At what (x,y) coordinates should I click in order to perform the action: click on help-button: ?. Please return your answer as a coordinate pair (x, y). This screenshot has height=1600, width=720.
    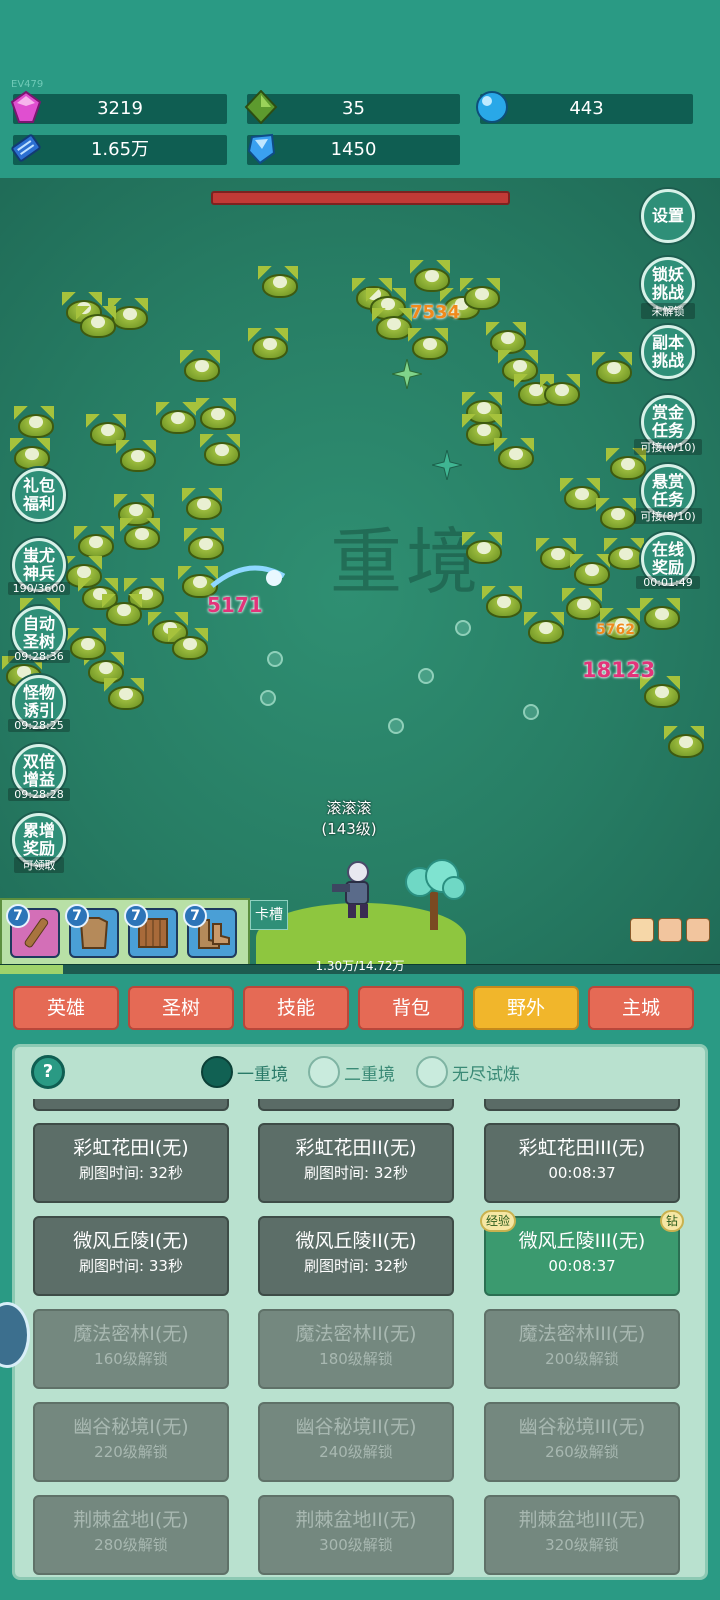
    Looking at the image, I should click on (48, 1072).